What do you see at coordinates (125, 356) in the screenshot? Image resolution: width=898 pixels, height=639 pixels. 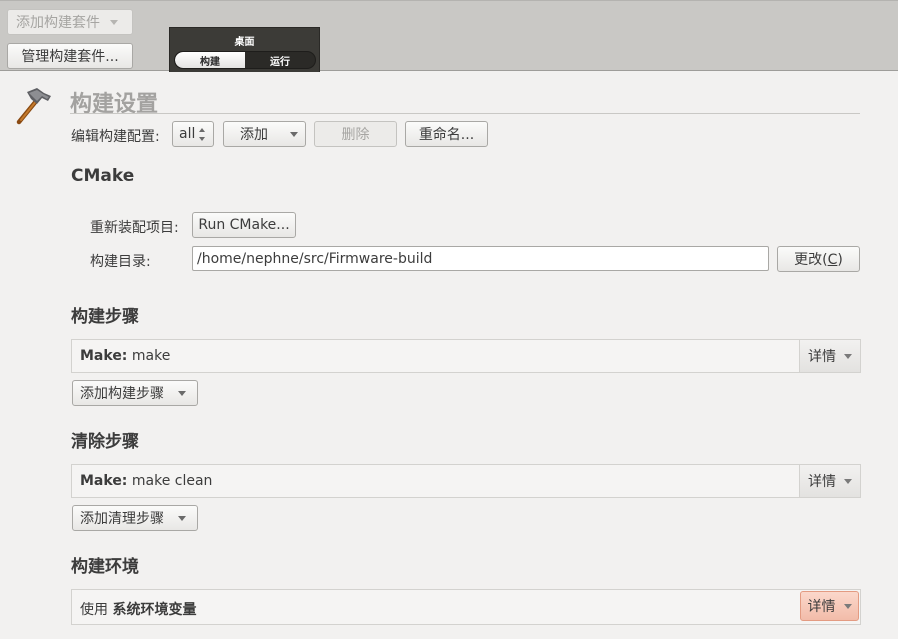 I see `build-step-summary: Make: make` at bounding box center [125, 356].